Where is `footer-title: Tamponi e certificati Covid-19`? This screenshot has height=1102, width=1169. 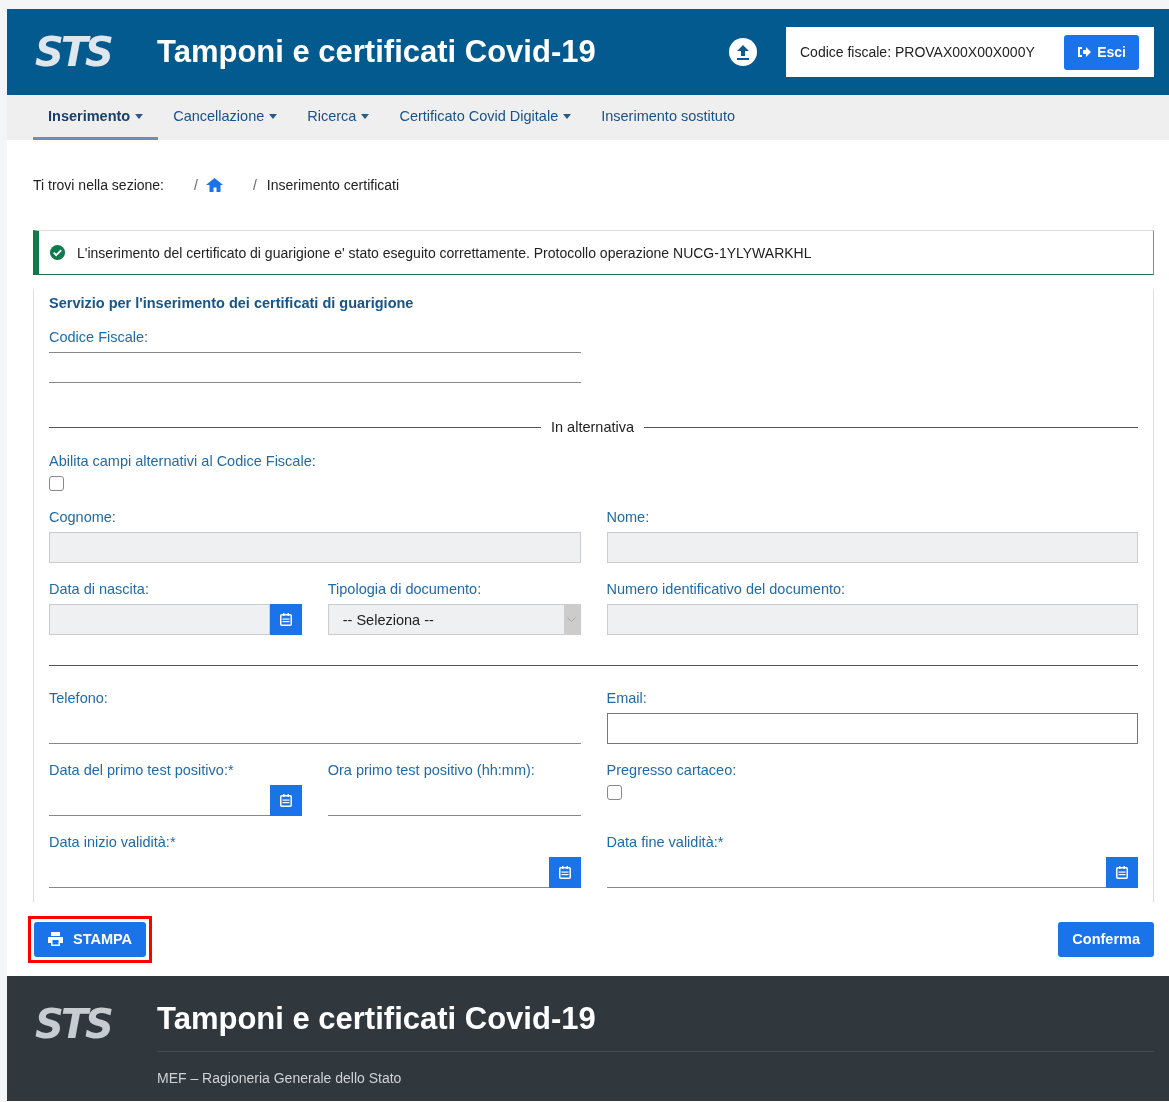 footer-title: Tamponi e certificati Covid-19 is located at coordinates (655, 1026).